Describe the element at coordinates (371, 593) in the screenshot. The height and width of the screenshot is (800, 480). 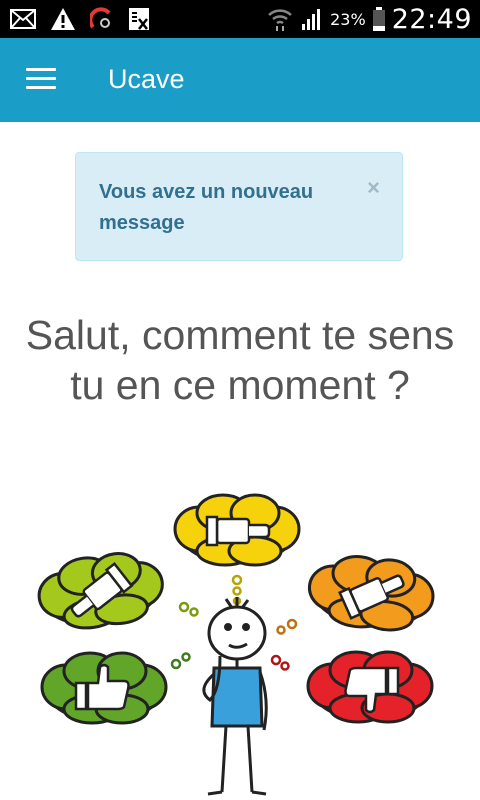
I see `mood-cloud-orange-right` at that location.